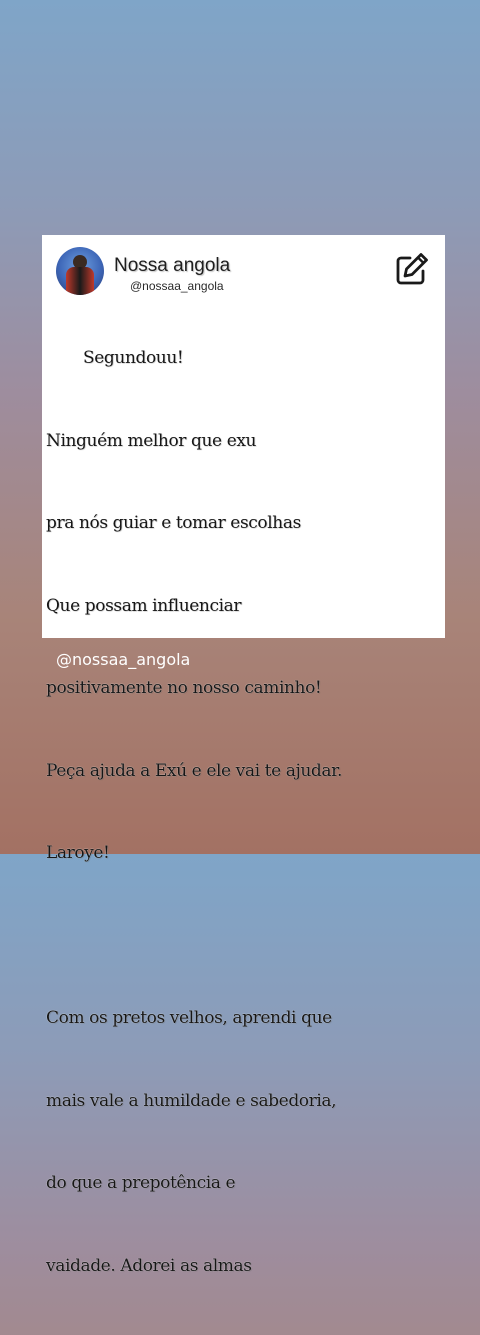 The width and height of the screenshot is (480, 1335). I want to click on display-name: Nossa angola, so click(172, 265).